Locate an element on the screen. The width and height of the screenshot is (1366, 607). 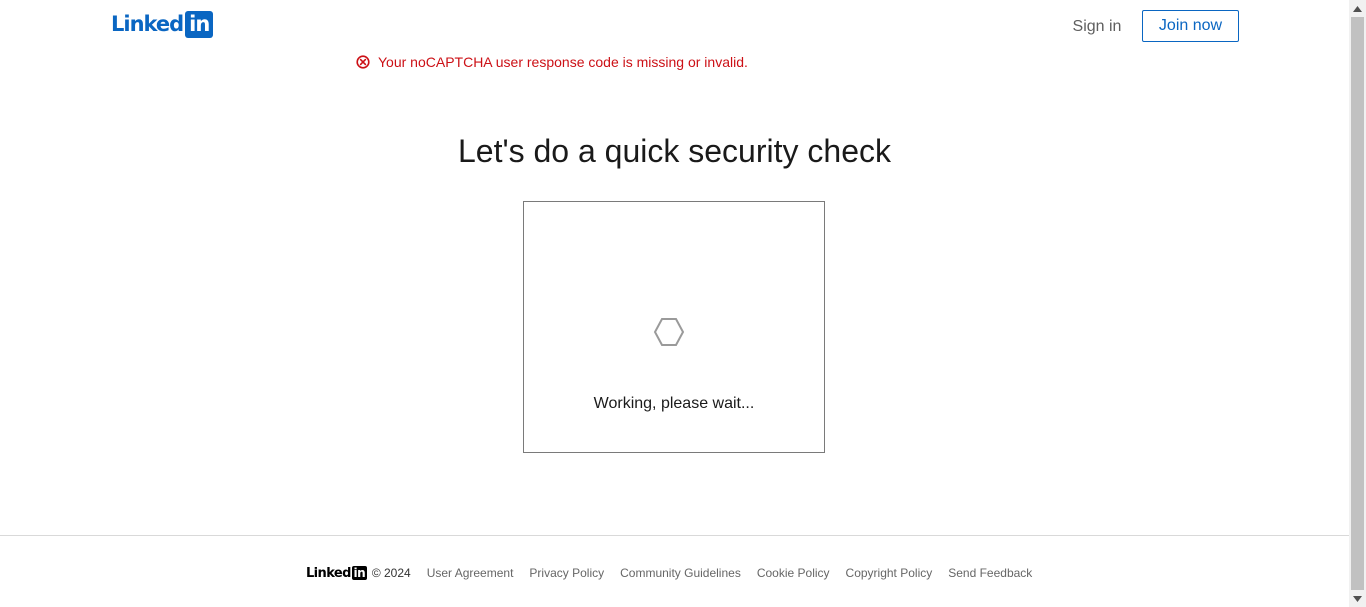
hexagon-spinner-icon is located at coordinates (669, 332).